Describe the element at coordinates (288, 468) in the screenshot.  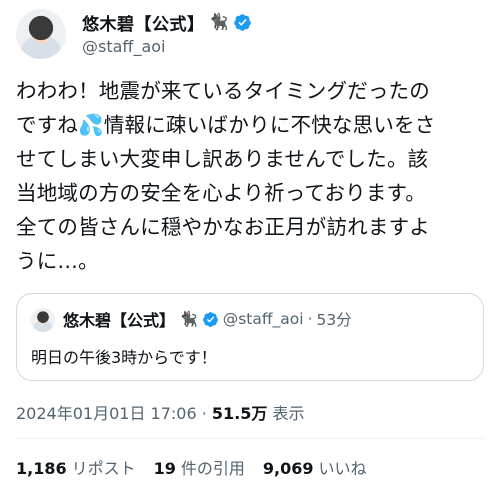
I see `likes-count: 9,069` at that location.